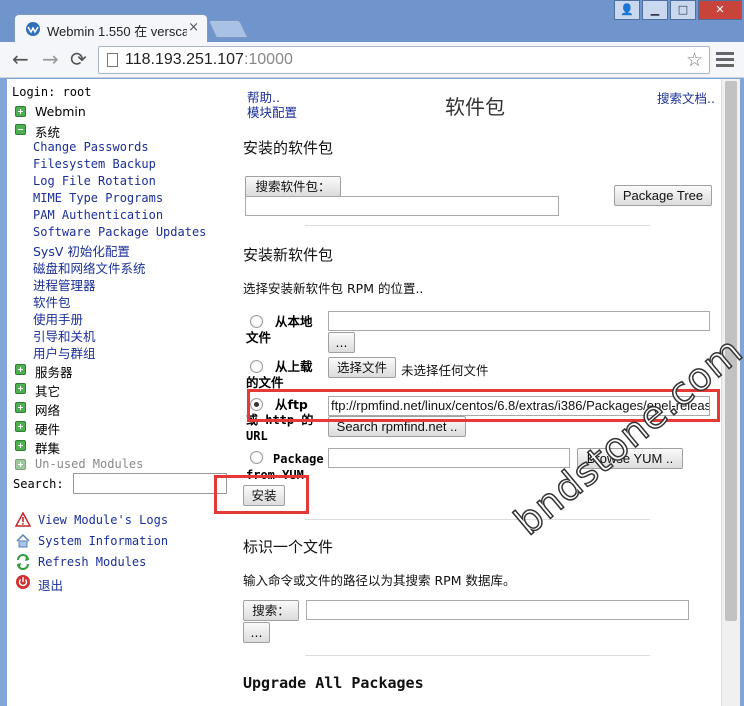 This screenshot has height=706, width=744. What do you see at coordinates (150, 483) in the screenshot?
I see `sidebar-search-input` at bounding box center [150, 483].